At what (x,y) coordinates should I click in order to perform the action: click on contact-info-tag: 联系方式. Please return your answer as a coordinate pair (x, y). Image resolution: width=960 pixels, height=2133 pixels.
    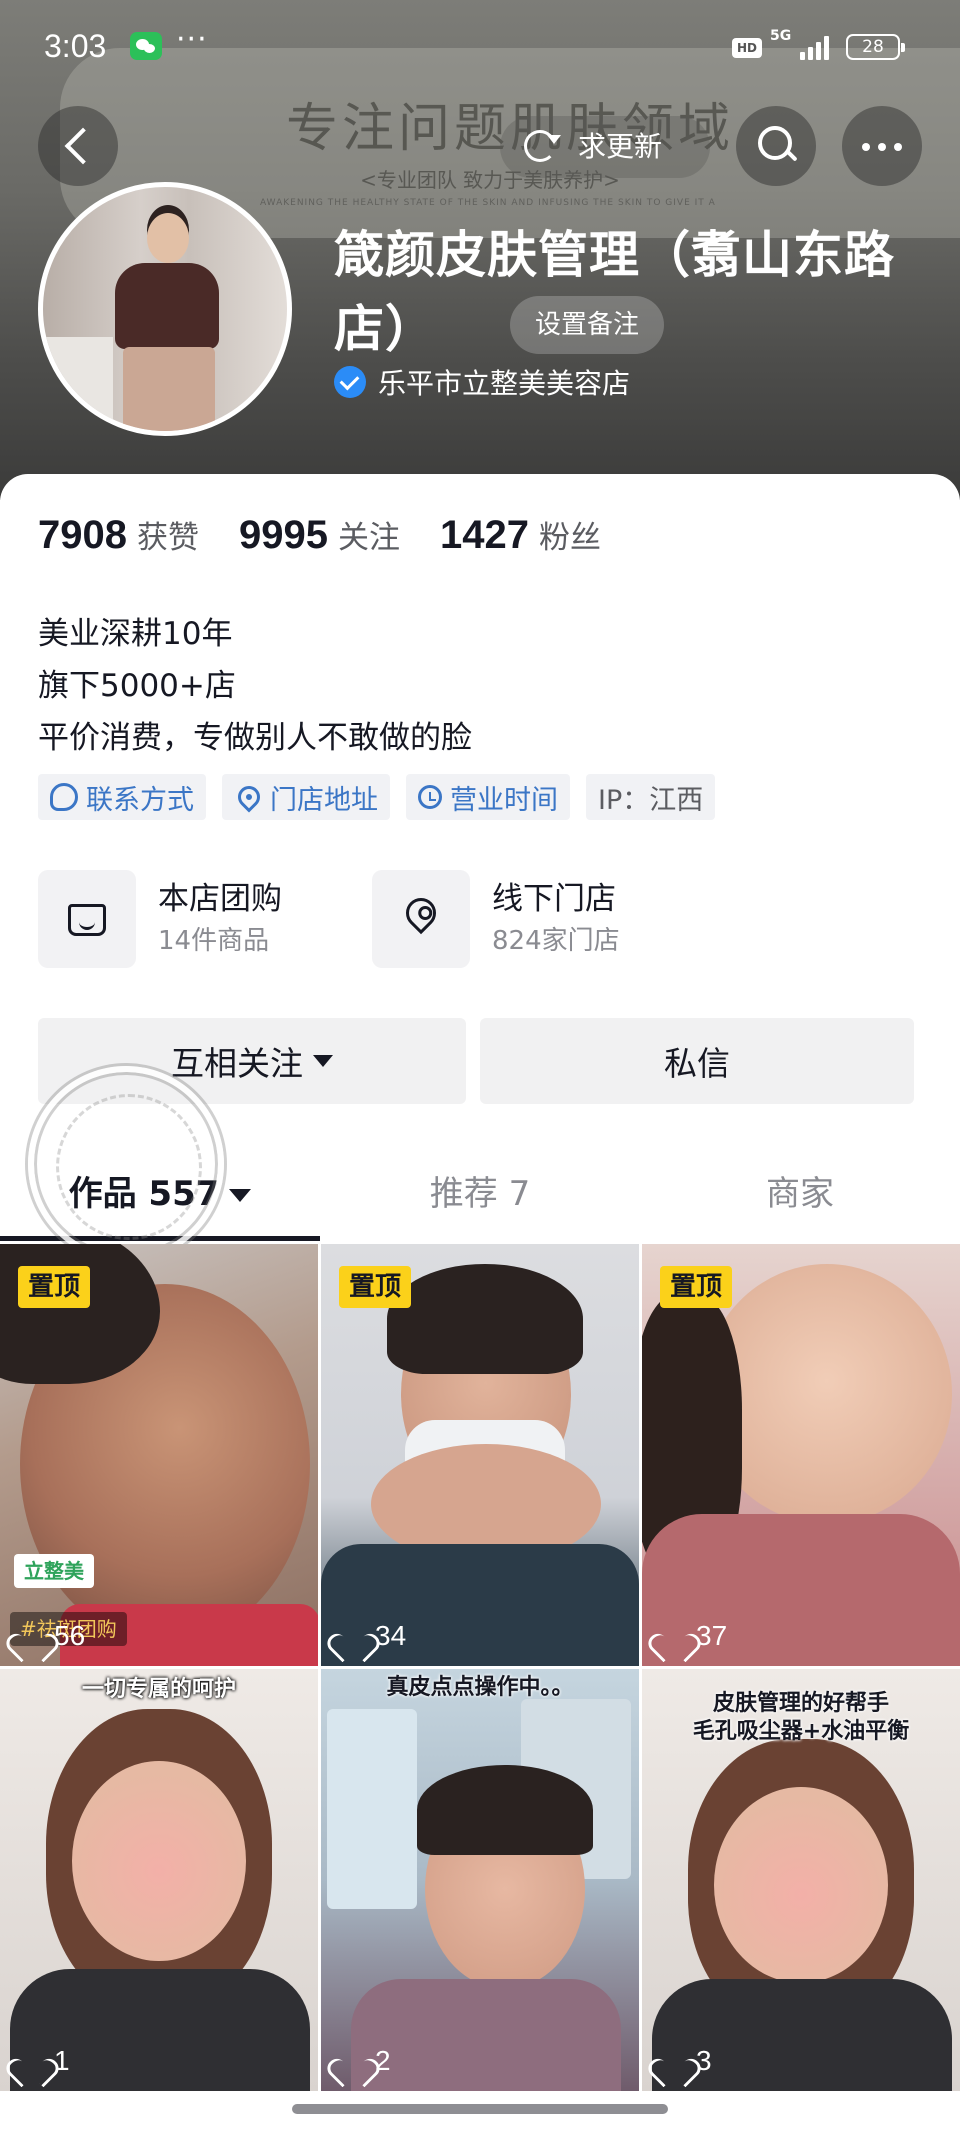
    Looking at the image, I should click on (122, 797).